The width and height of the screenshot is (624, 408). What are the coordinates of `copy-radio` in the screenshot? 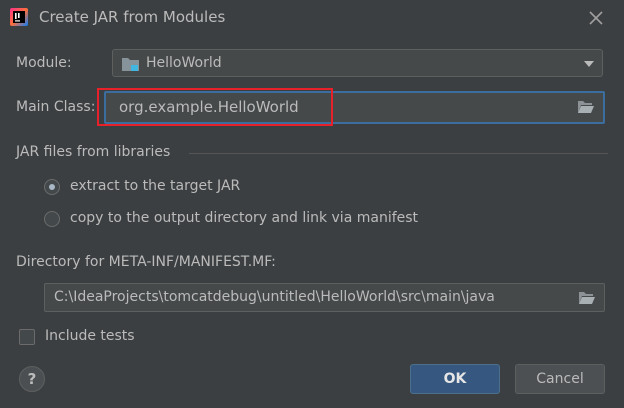 It's located at (52, 219).